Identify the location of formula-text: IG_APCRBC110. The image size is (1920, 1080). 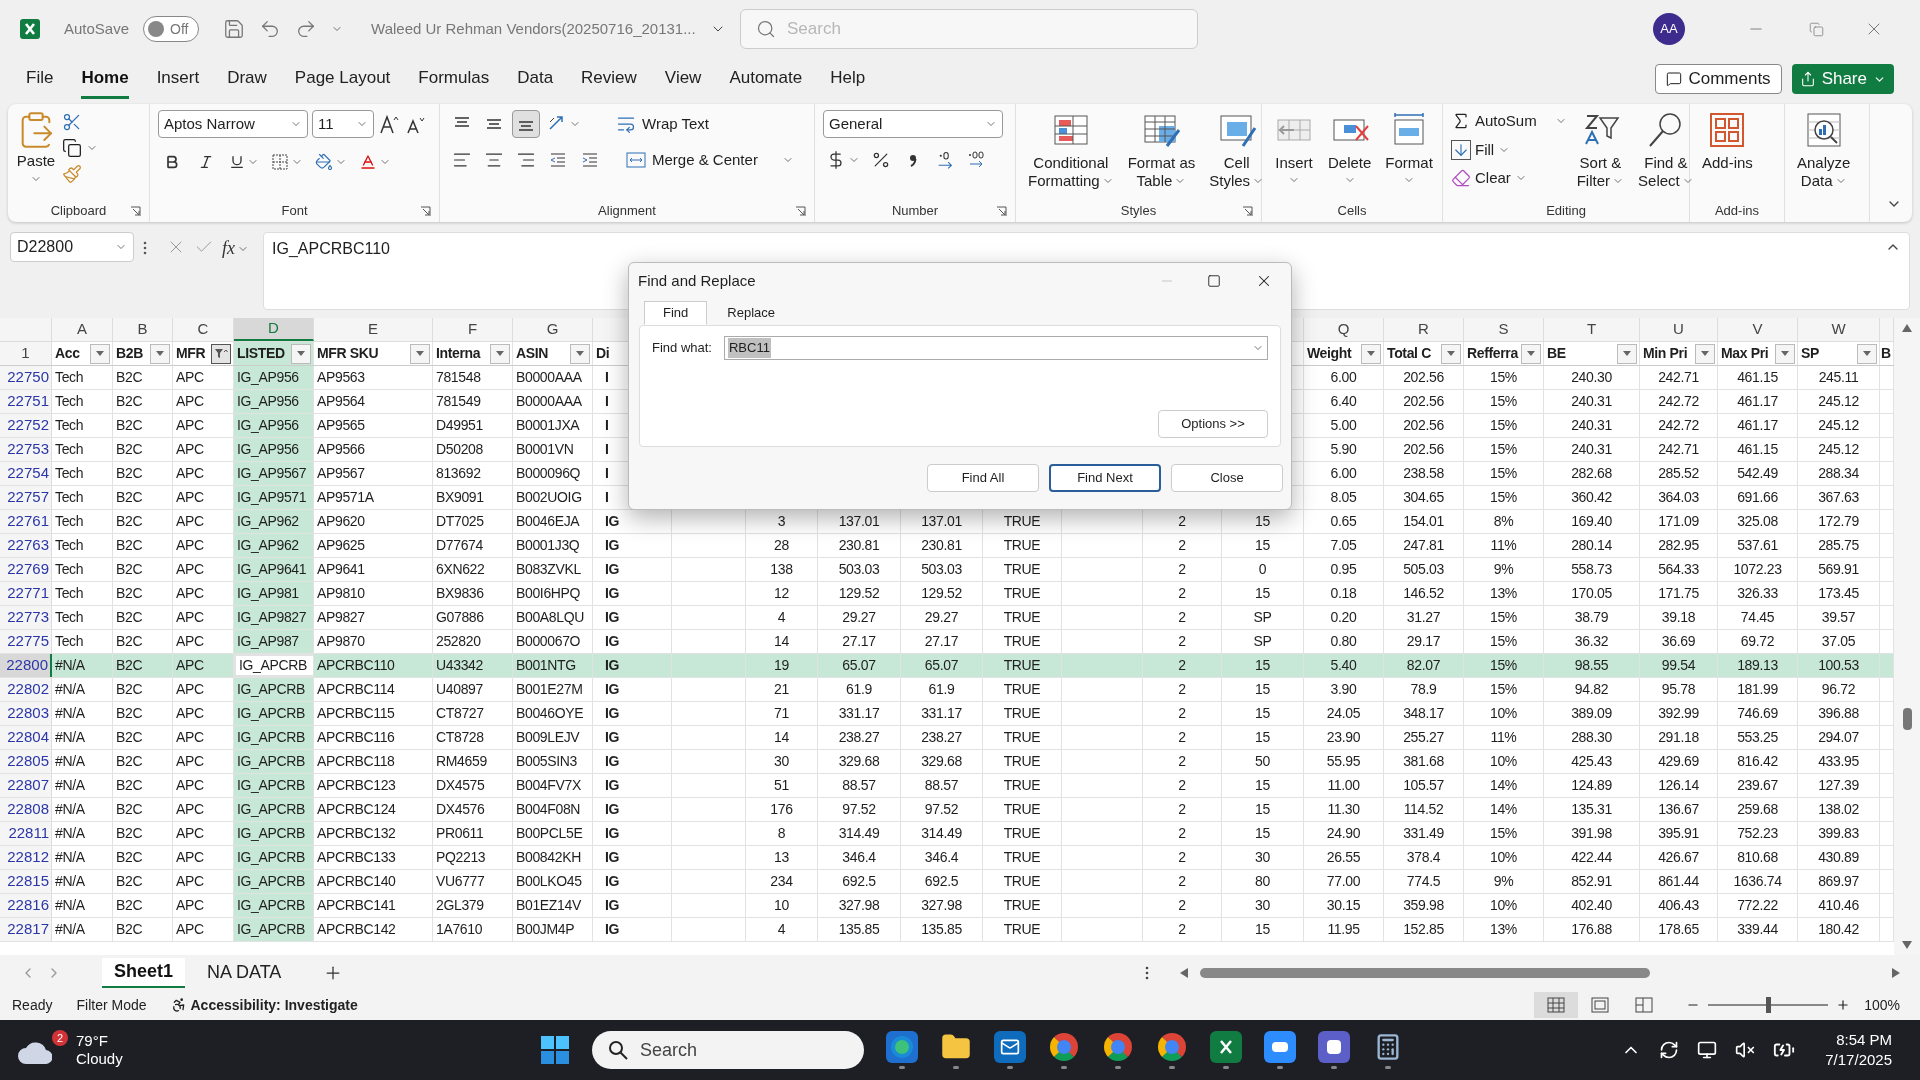
(1078, 249).